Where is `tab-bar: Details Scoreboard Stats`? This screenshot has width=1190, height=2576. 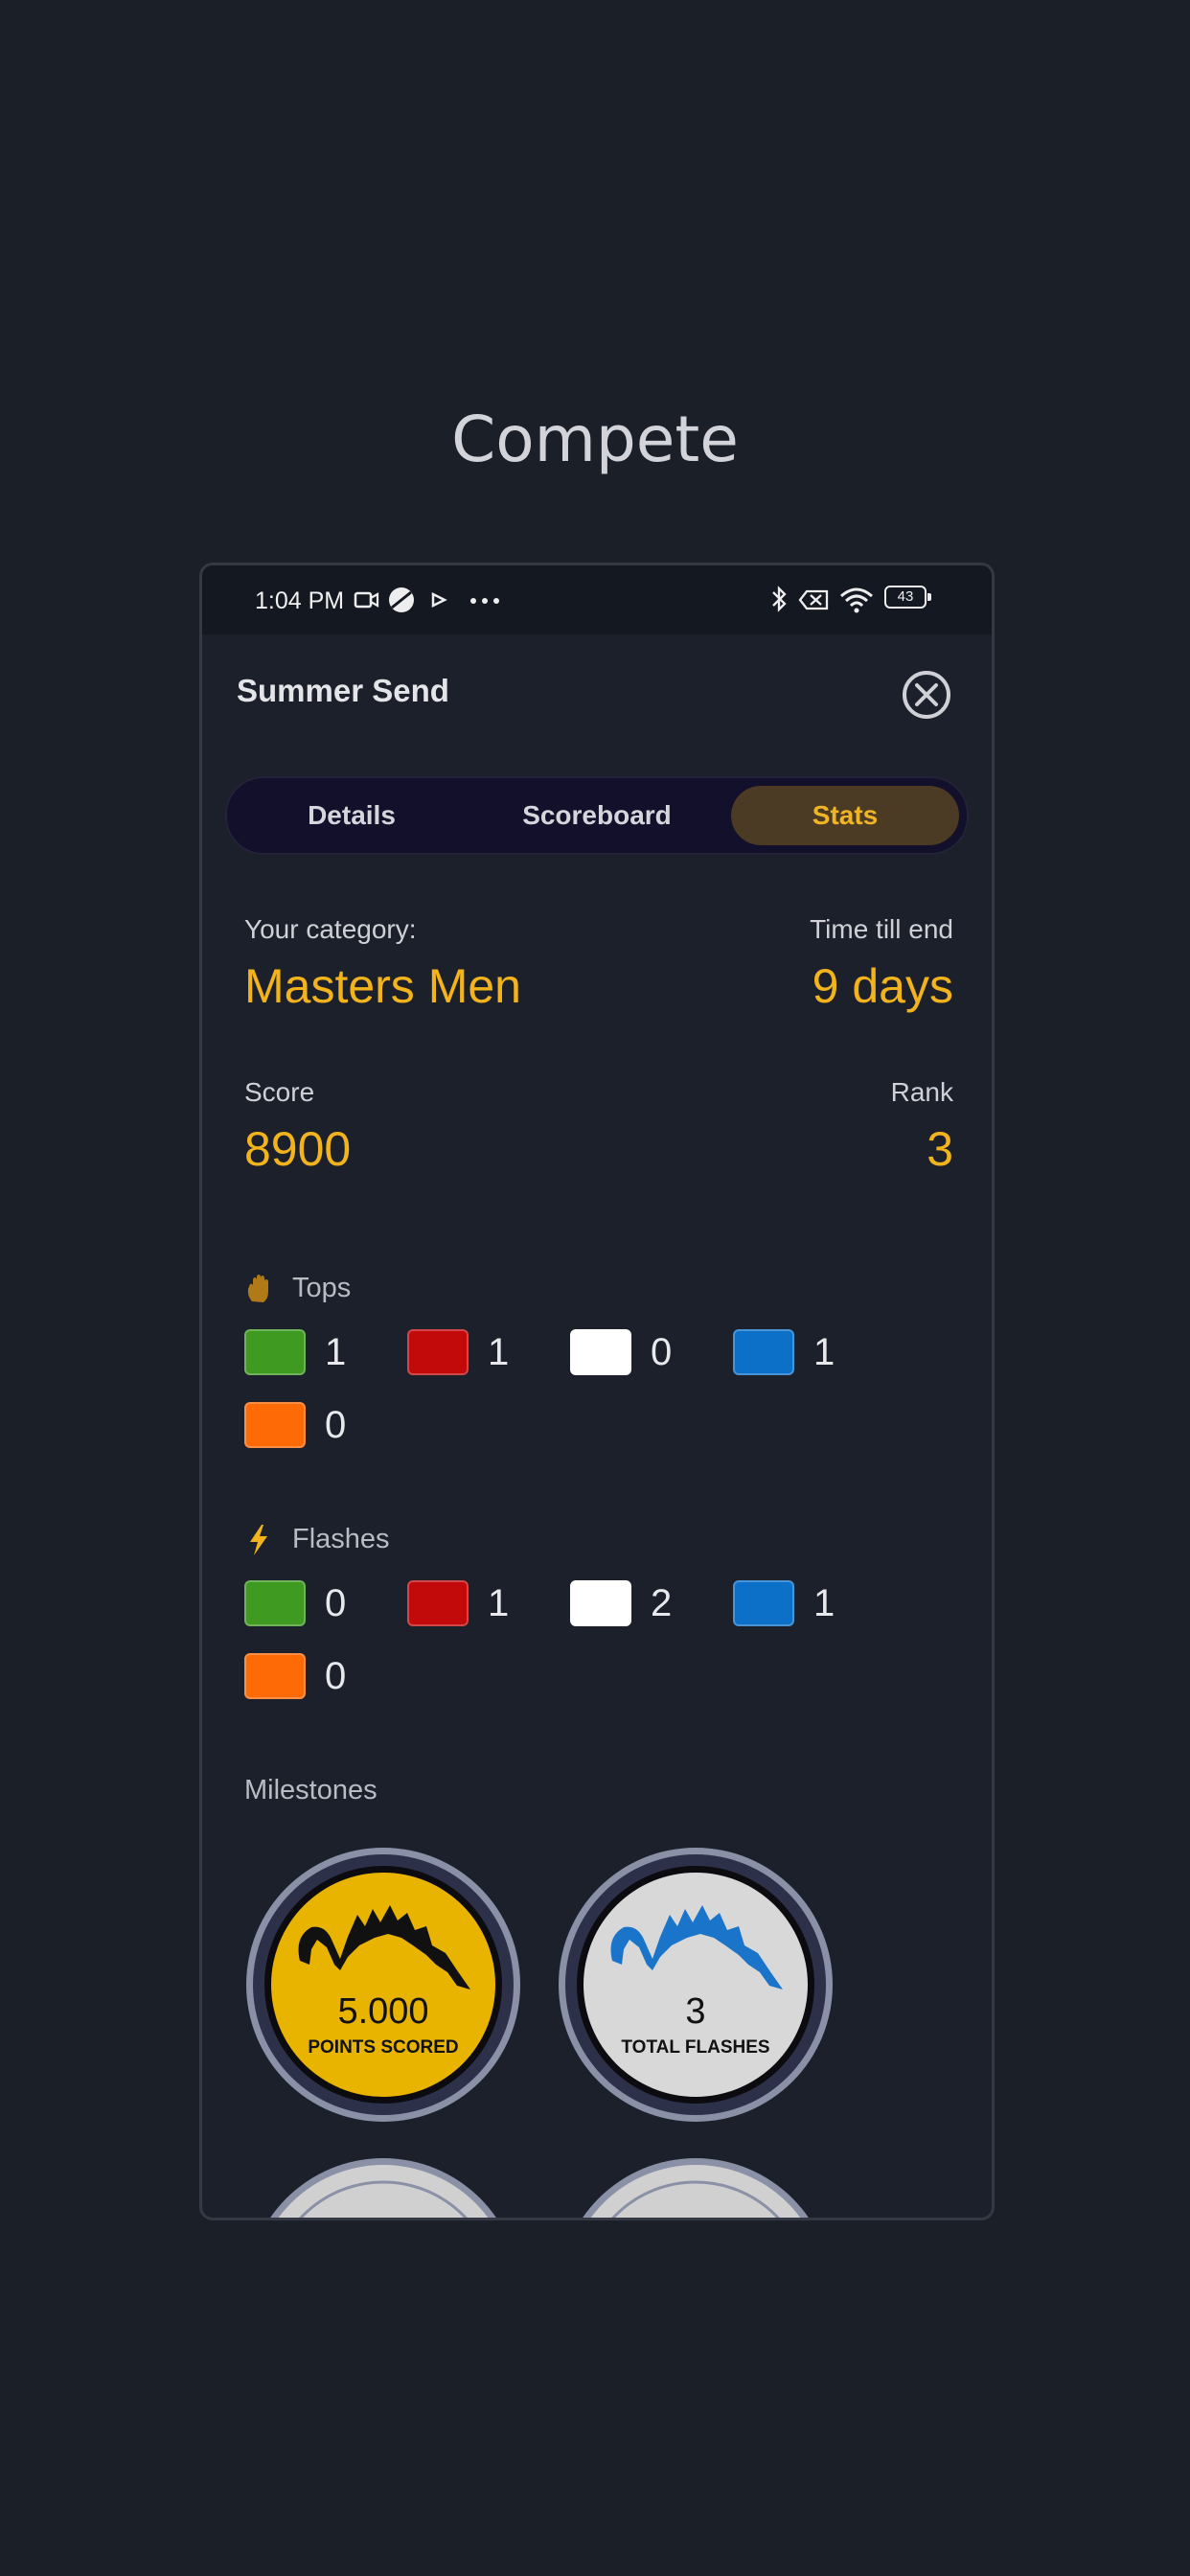 tab-bar: Details Scoreboard Stats is located at coordinates (597, 815).